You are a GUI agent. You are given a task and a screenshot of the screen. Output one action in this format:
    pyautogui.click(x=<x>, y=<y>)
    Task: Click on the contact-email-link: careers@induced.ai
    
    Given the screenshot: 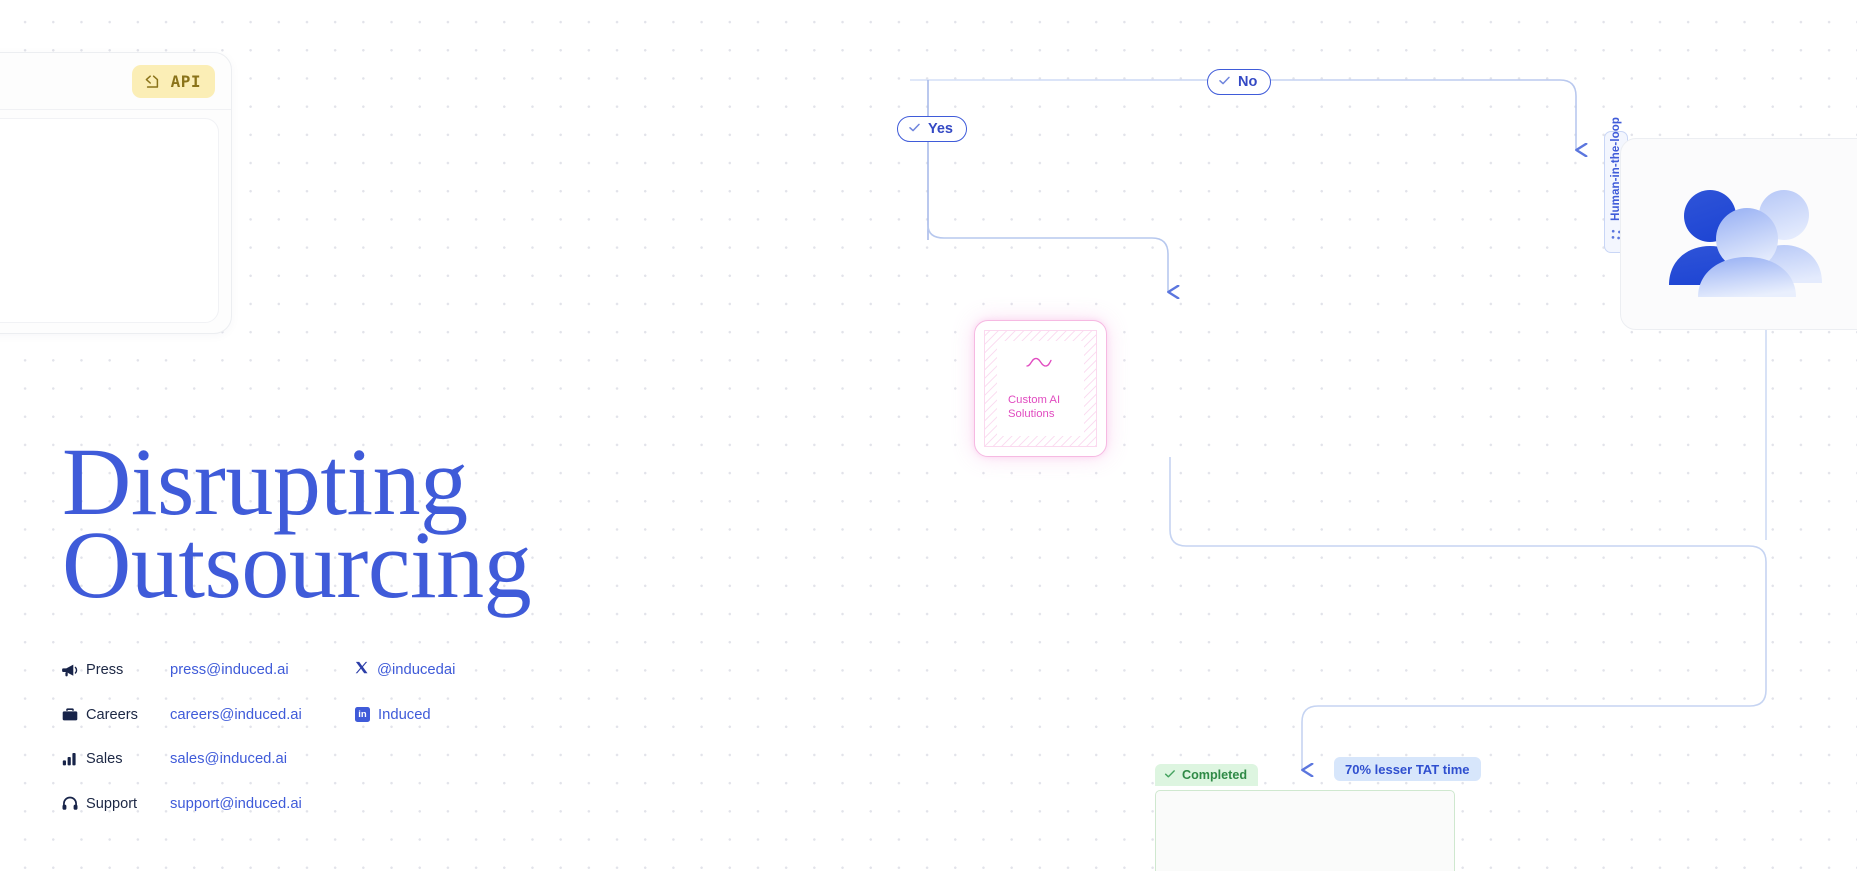 What is the action you would take?
    pyautogui.click(x=262, y=715)
    